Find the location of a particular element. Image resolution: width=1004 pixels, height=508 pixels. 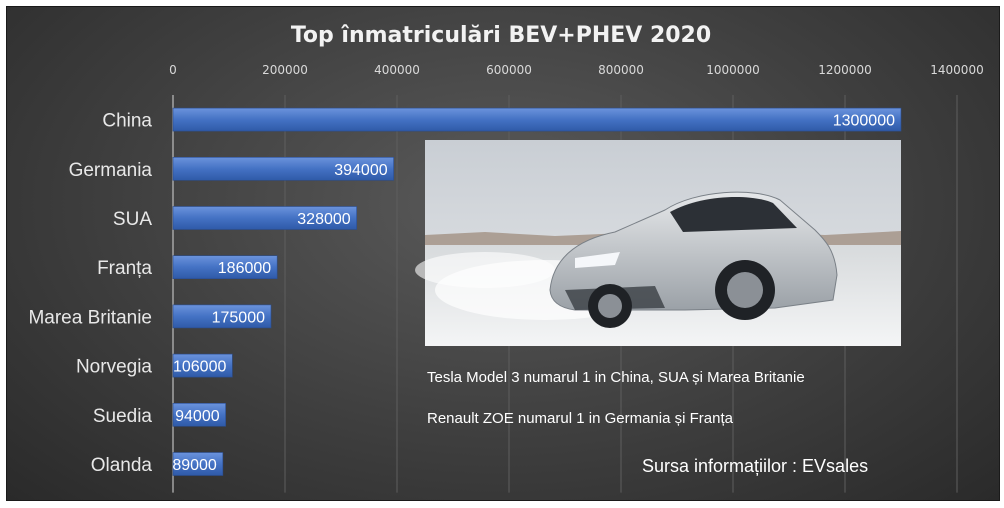

category-label: Marea Britanie is located at coordinates (90, 317).